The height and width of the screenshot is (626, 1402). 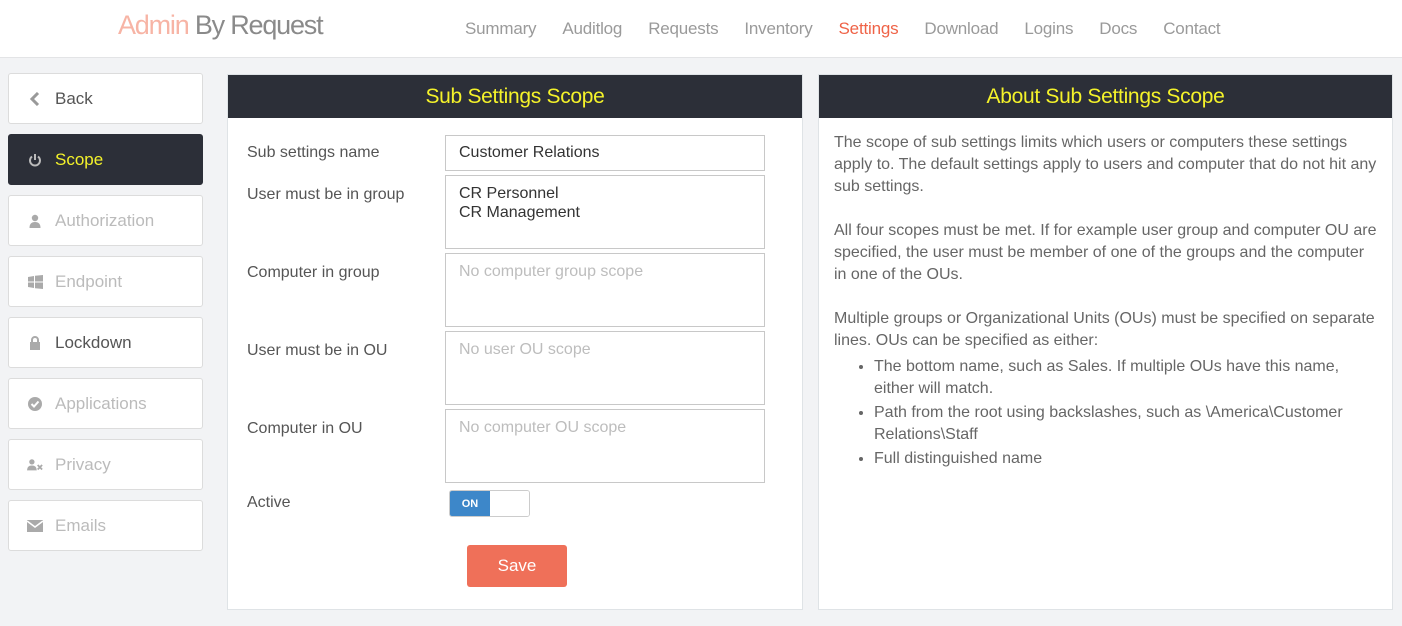 What do you see at coordinates (35, 282) in the screenshot?
I see `windows-icon` at bounding box center [35, 282].